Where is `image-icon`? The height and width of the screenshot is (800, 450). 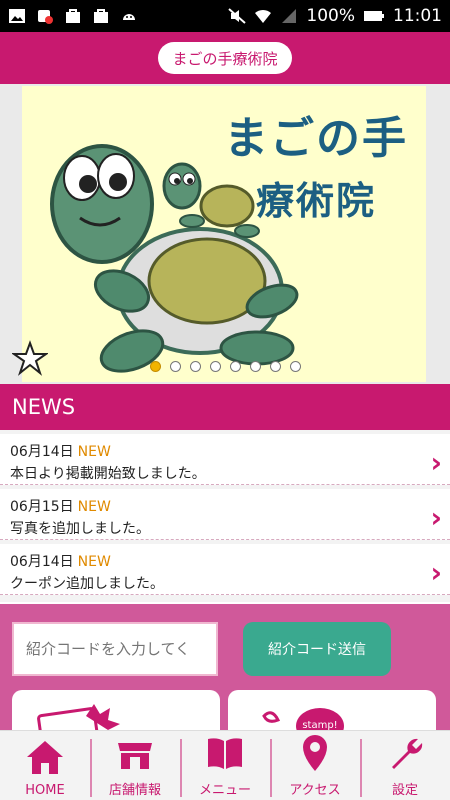
image-icon is located at coordinates (17, 16).